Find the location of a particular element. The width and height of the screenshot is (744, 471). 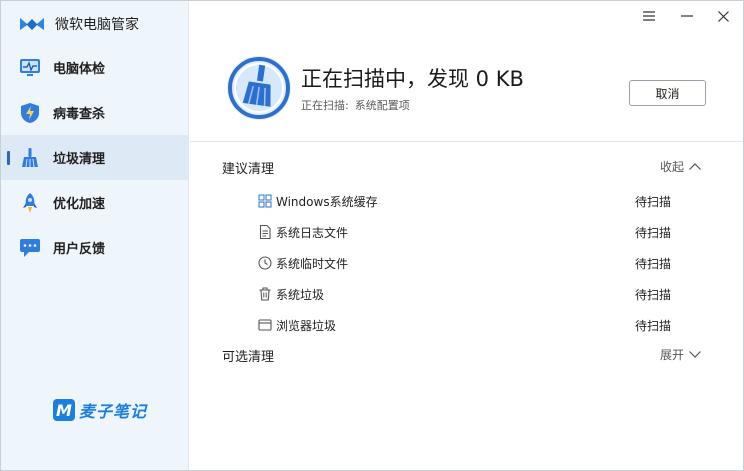

app-logo-icon is located at coordinates (32, 24).